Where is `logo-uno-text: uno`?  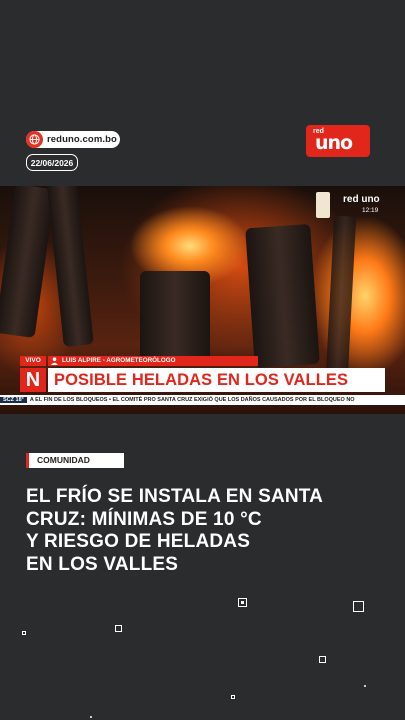 logo-uno-text: uno is located at coordinates (334, 143).